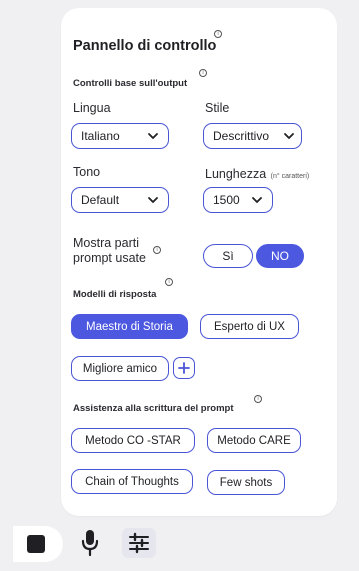 Image resolution: width=359 pixels, height=571 pixels. I want to click on field-label-stile: Stile, so click(217, 108).